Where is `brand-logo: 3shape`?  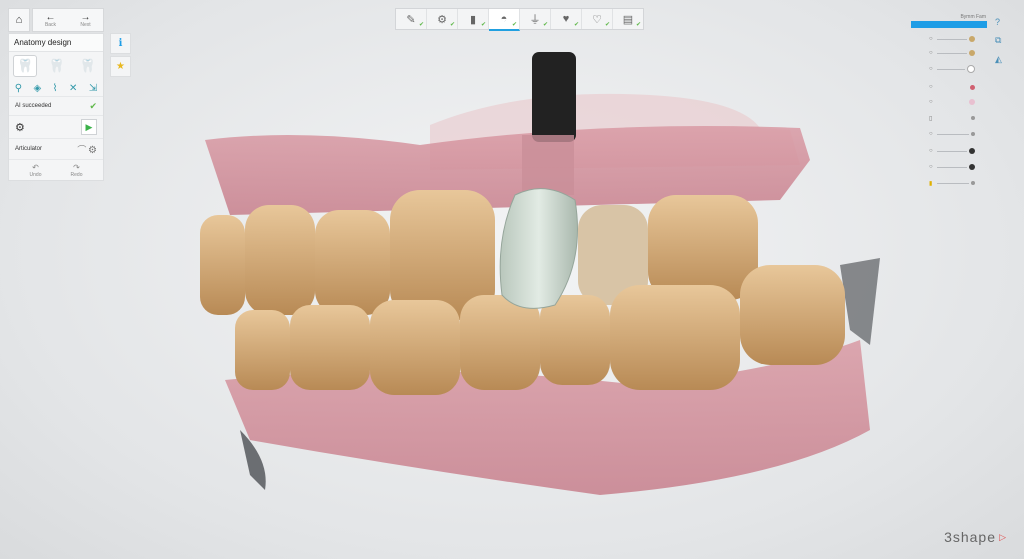
brand-logo: 3shape is located at coordinates (970, 537).